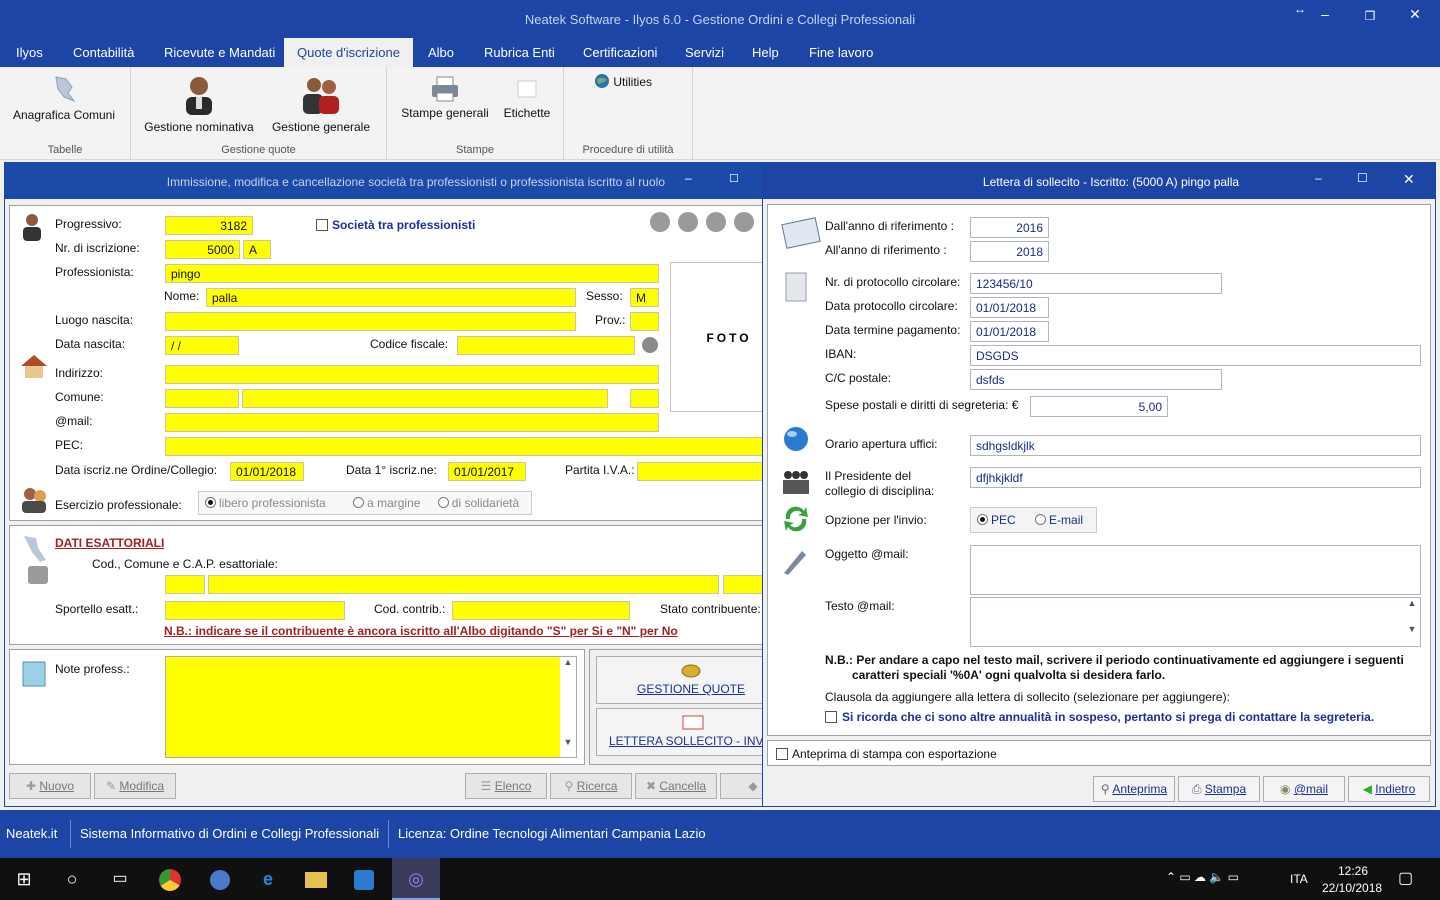  Describe the element at coordinates (445, 97) in the screenshot. I see `stampe-generali-button: Stampe generali` at that location.